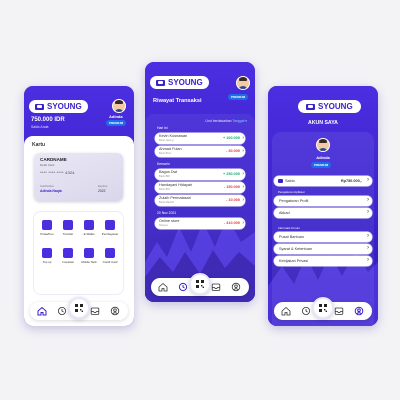 The height and width of the screenshot is (400, 400). What do you see at coordinates (323, 123) in the screenshot?
I see `page-title: AKUN SAYA` at bounding box center [323, 123].